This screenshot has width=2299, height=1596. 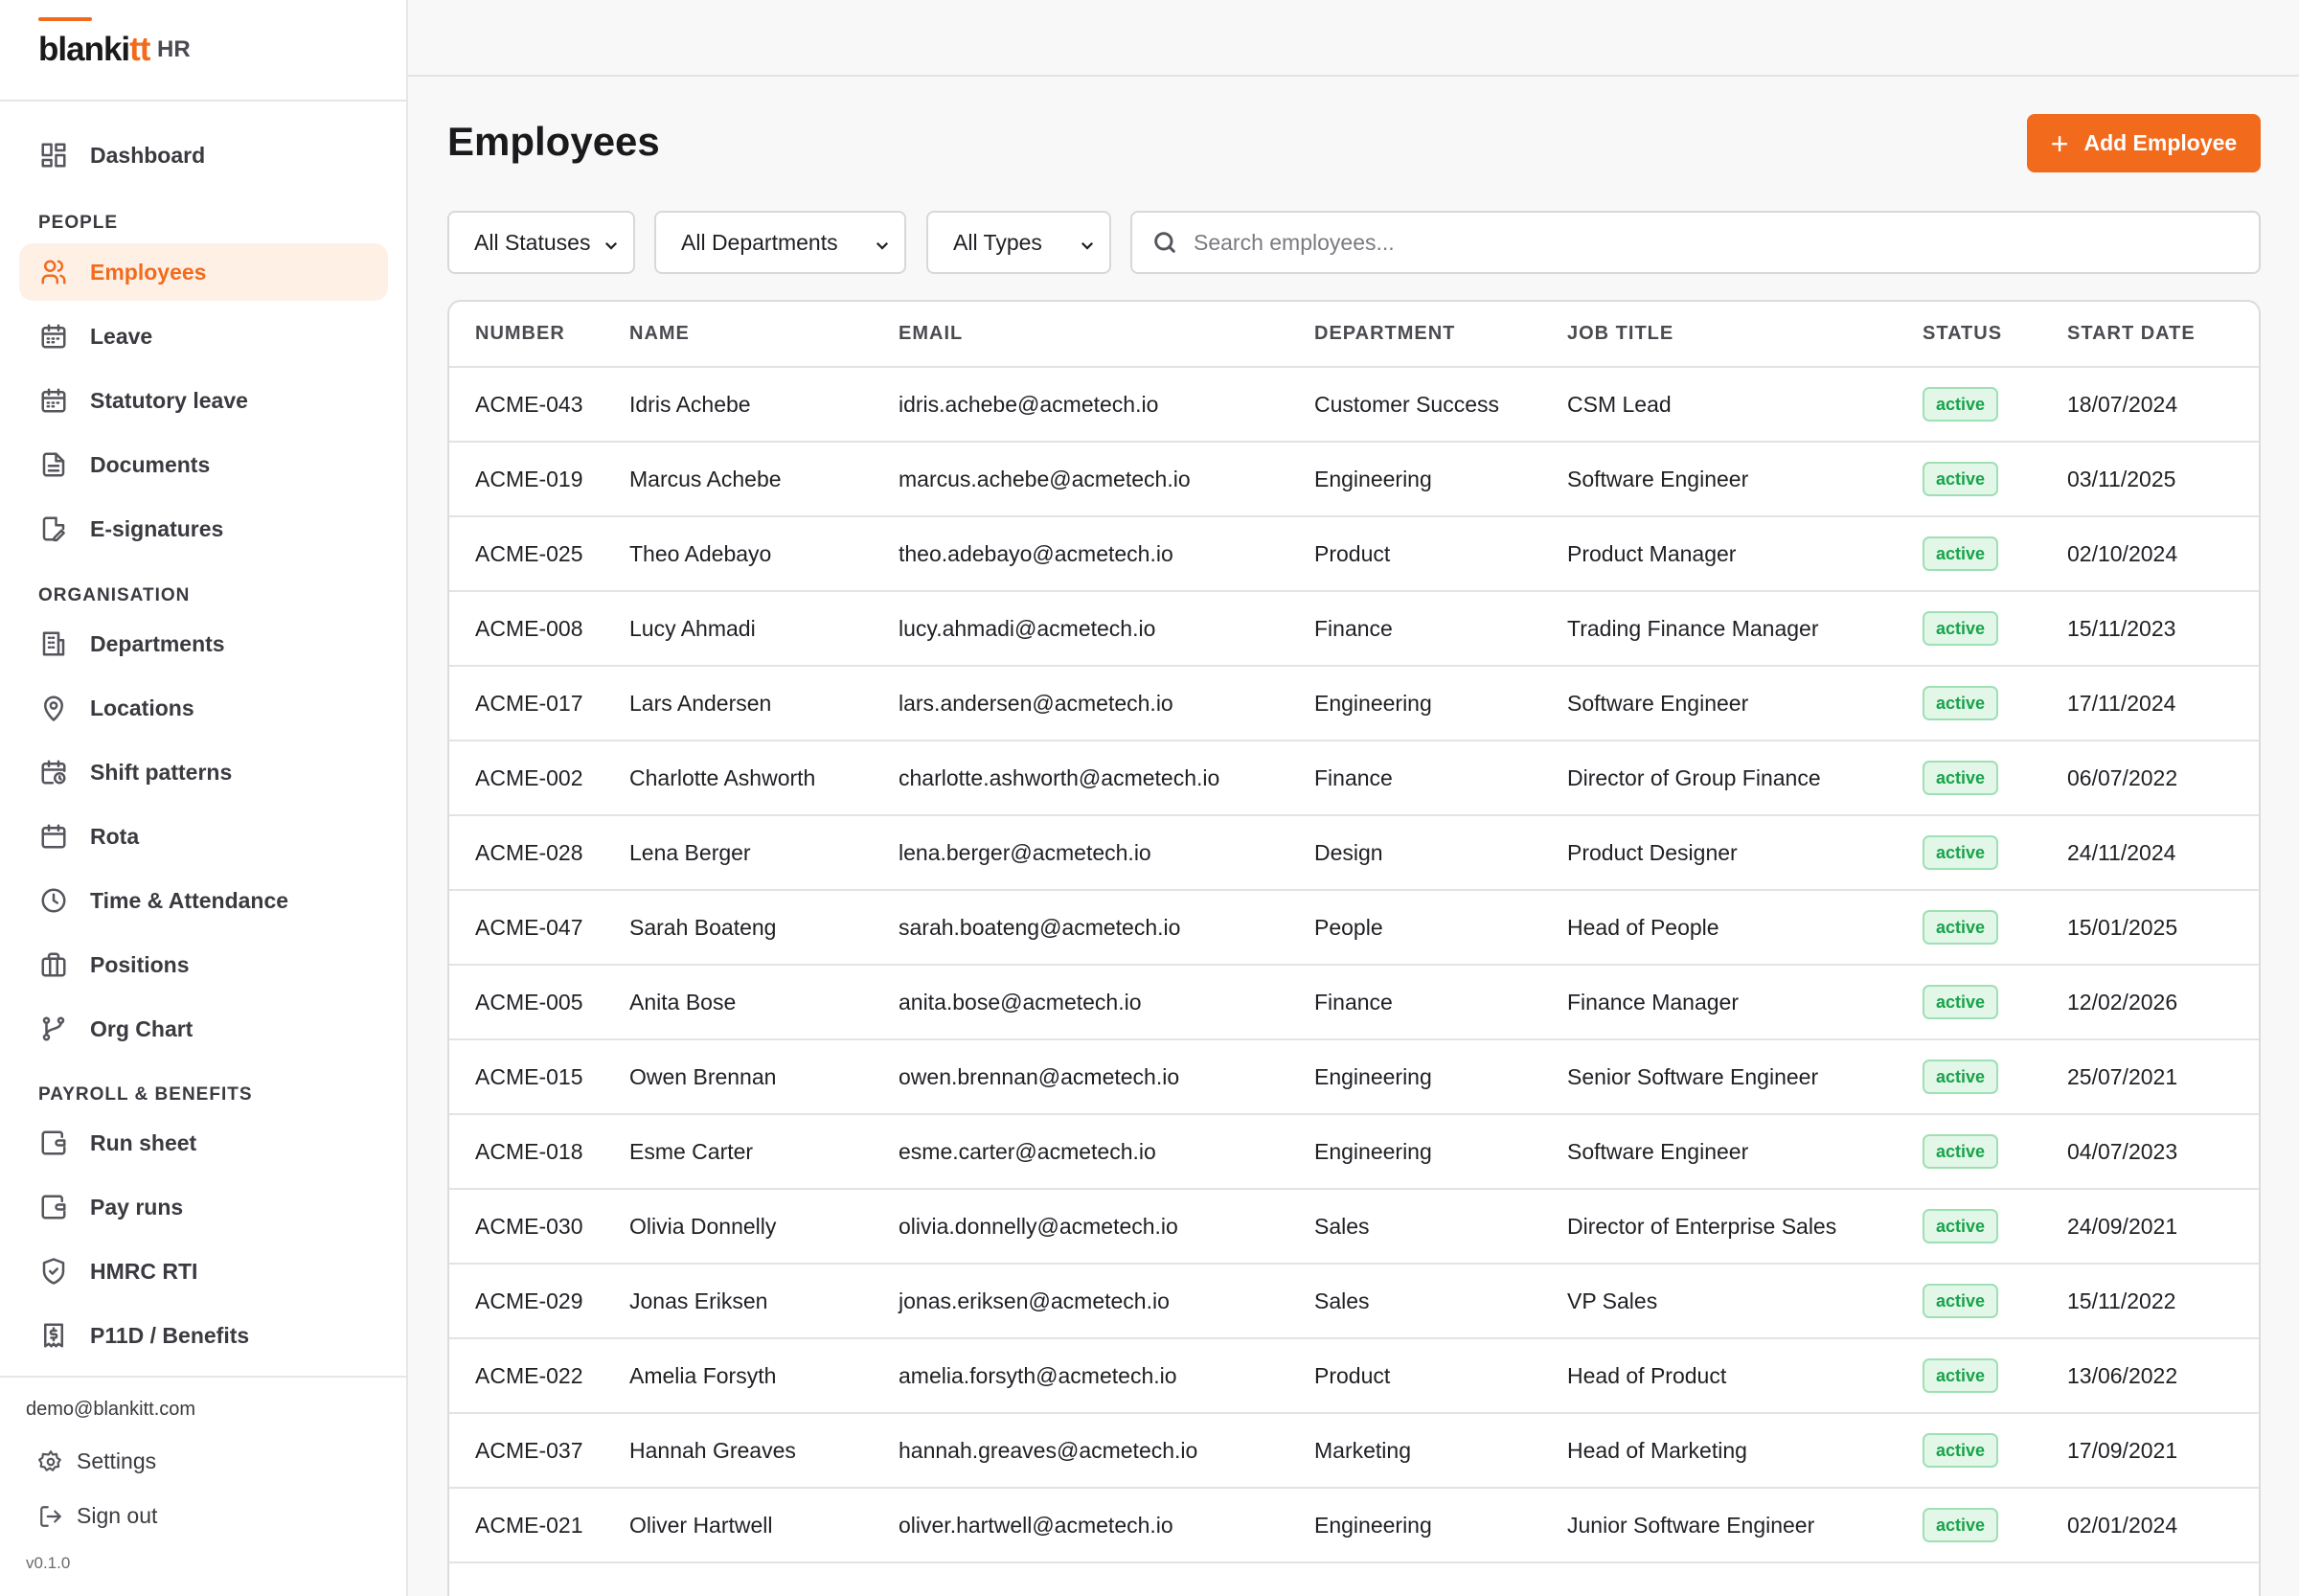 I want to click on receipt-icon, so click(x=53, y=1335).